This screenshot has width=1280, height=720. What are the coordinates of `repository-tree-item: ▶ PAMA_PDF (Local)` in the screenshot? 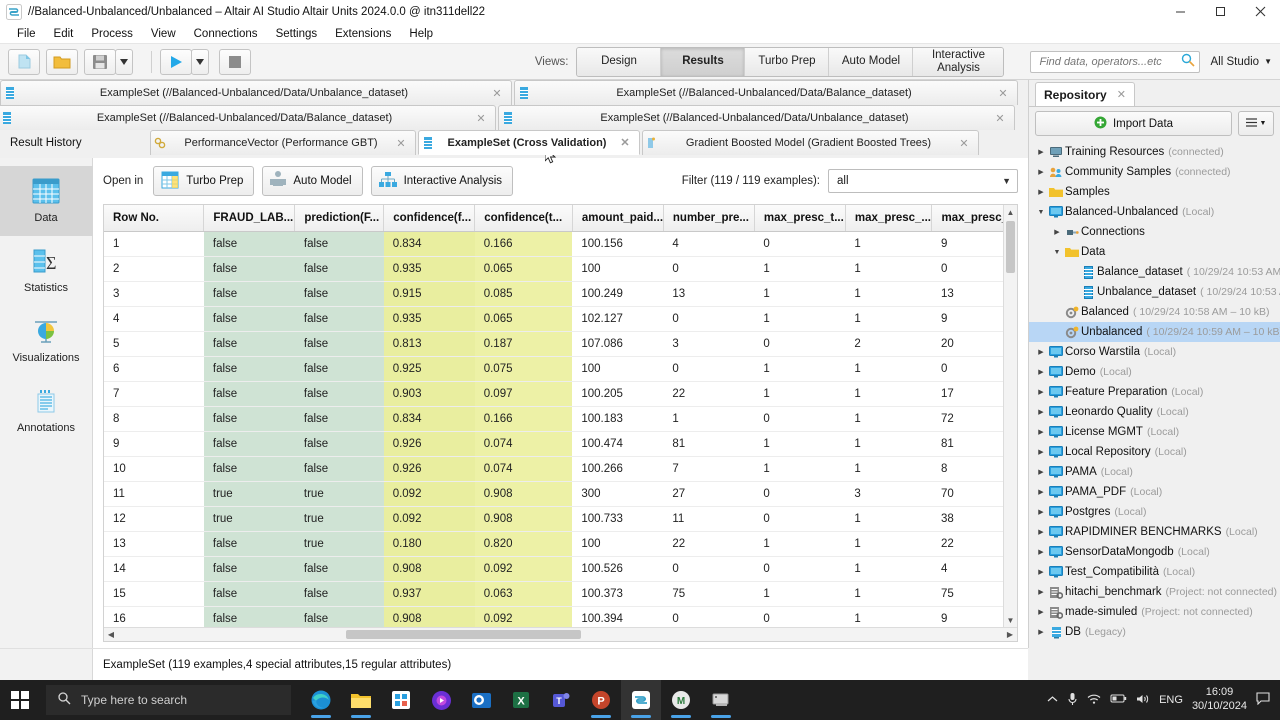 It's located at (1154, 492).